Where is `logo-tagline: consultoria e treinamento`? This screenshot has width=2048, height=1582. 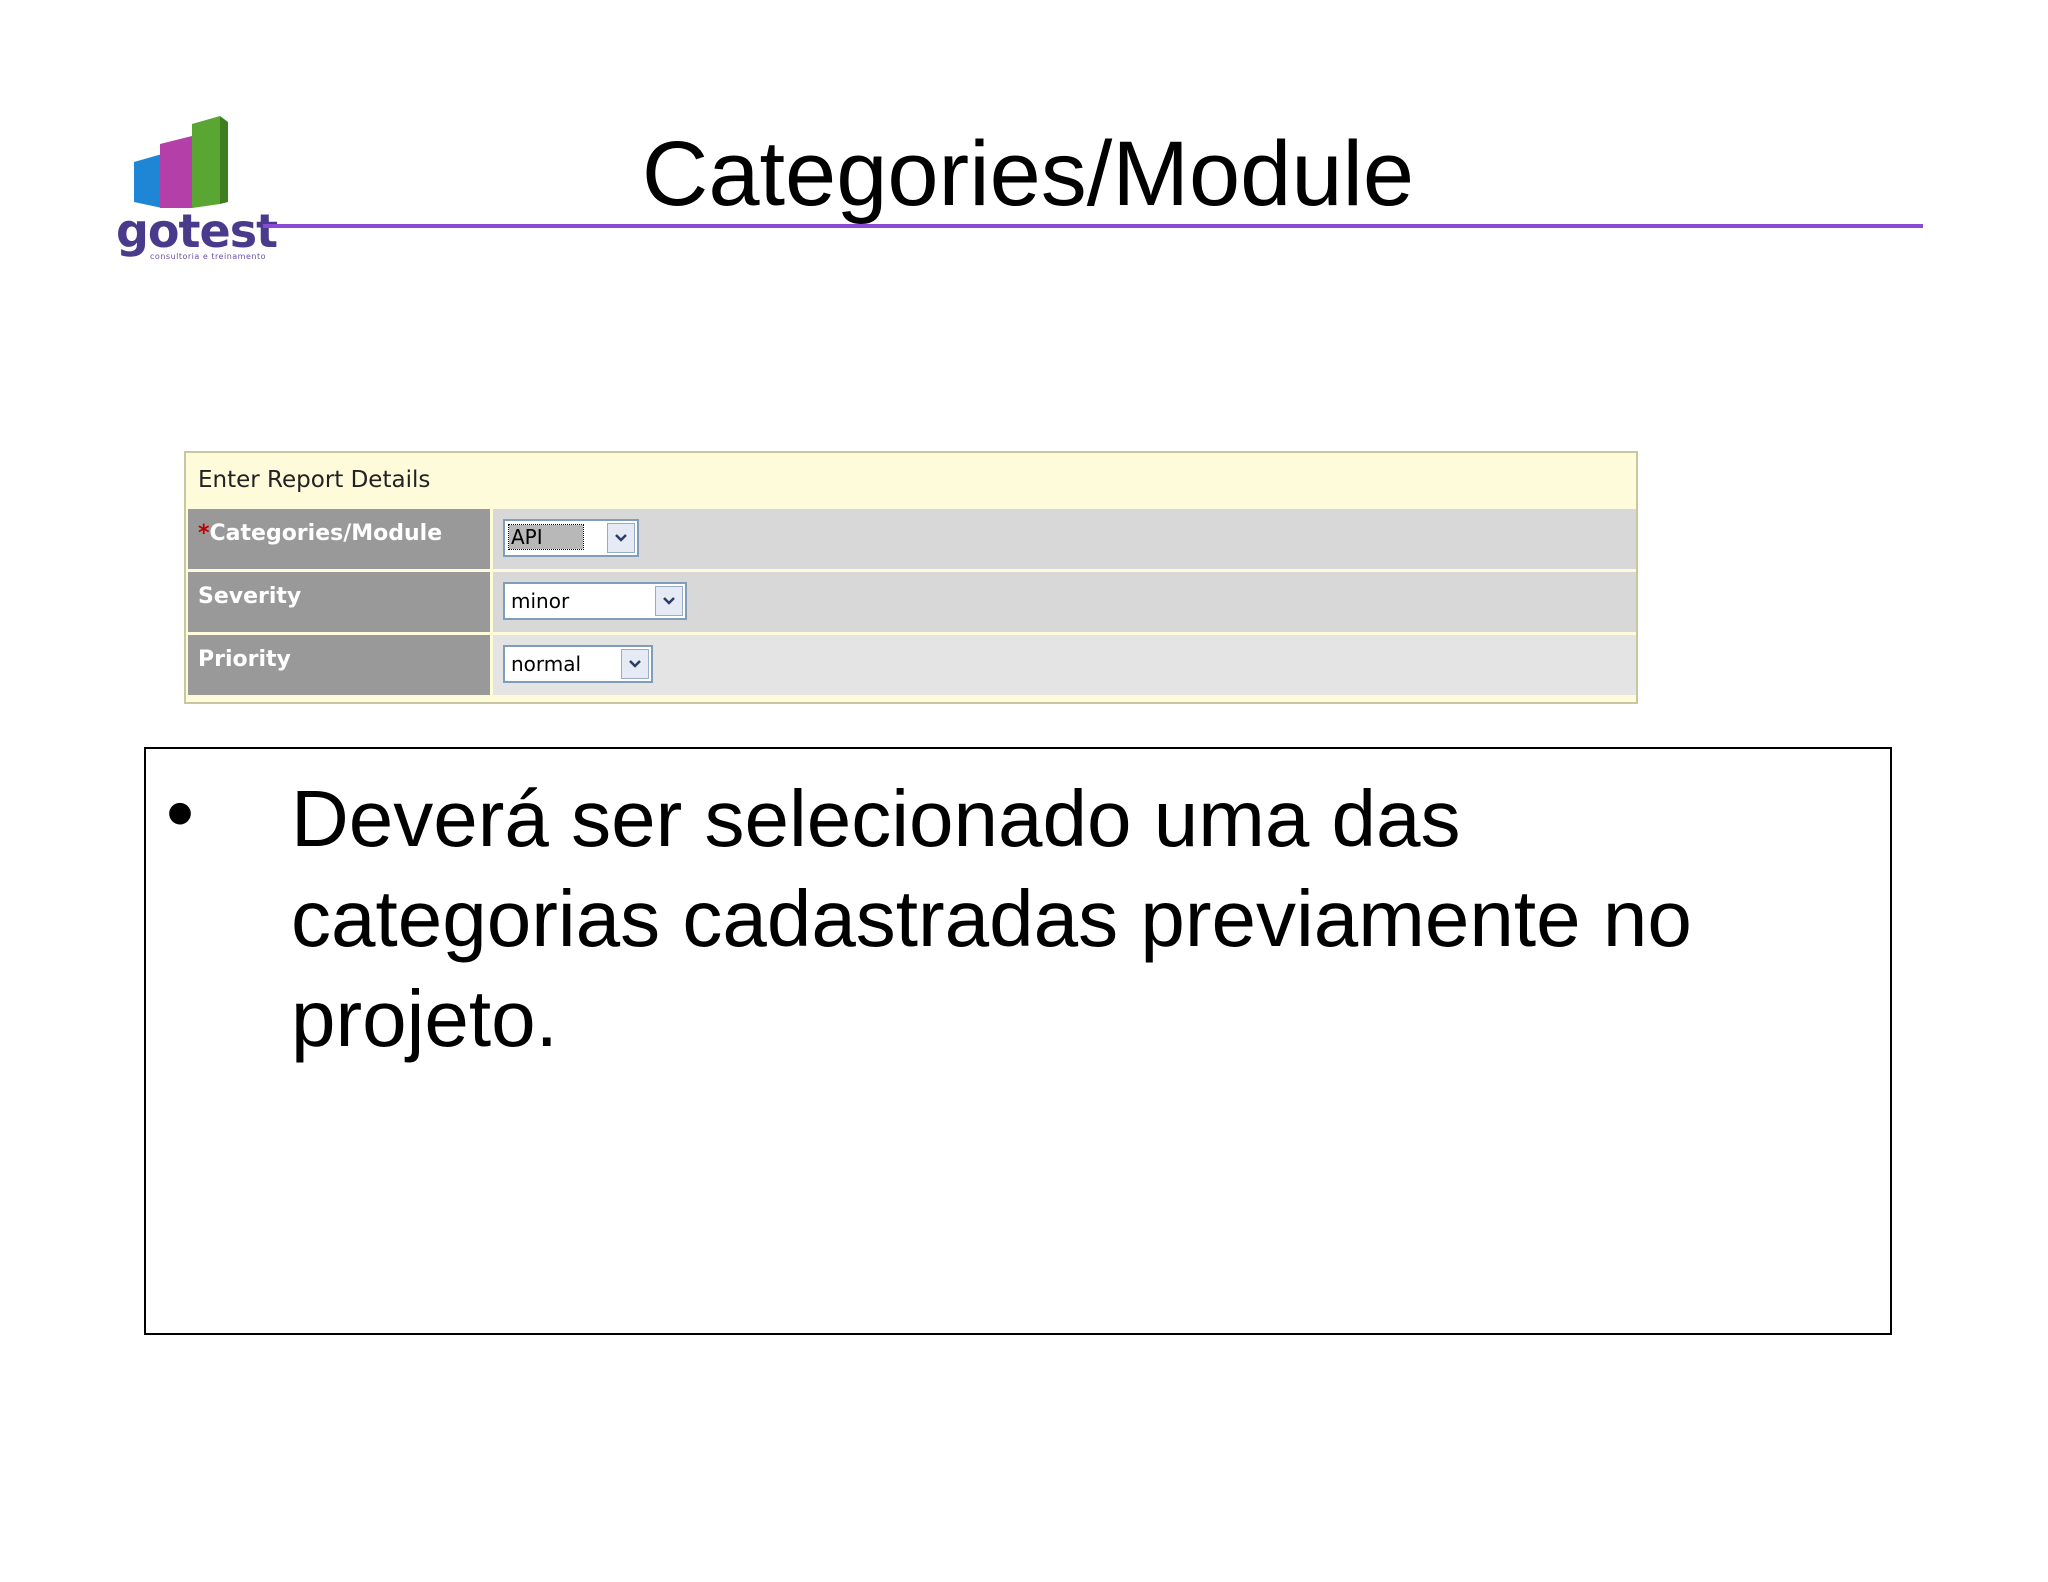 logo-tagline: consultoria e treinamento is located at coordinates (208, 256).